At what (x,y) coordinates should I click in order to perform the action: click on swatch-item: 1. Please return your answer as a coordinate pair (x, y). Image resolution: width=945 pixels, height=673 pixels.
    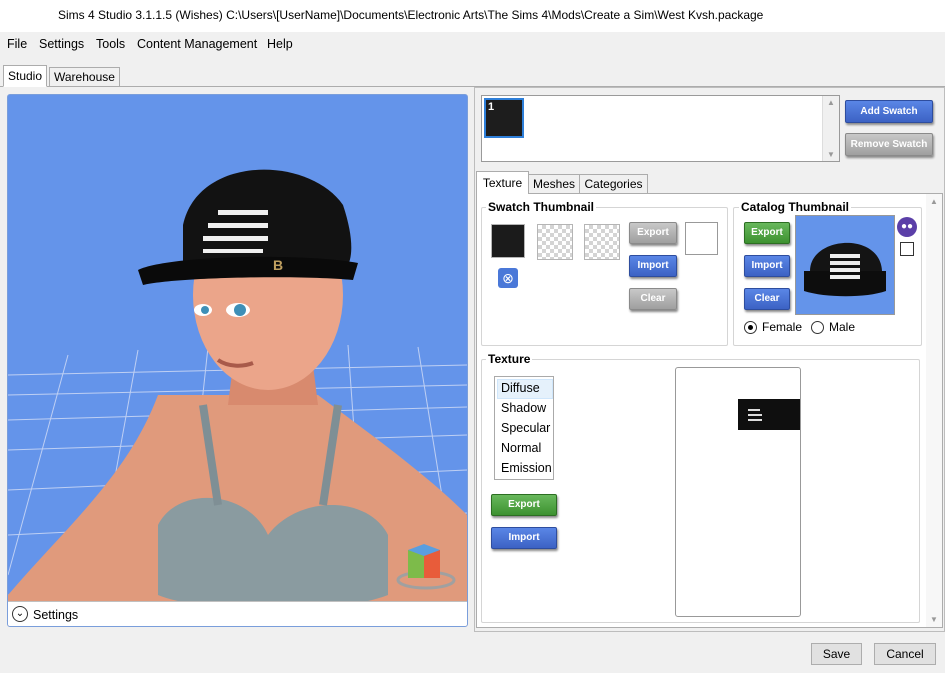
    Looking at the image, I should click on (504, 118).